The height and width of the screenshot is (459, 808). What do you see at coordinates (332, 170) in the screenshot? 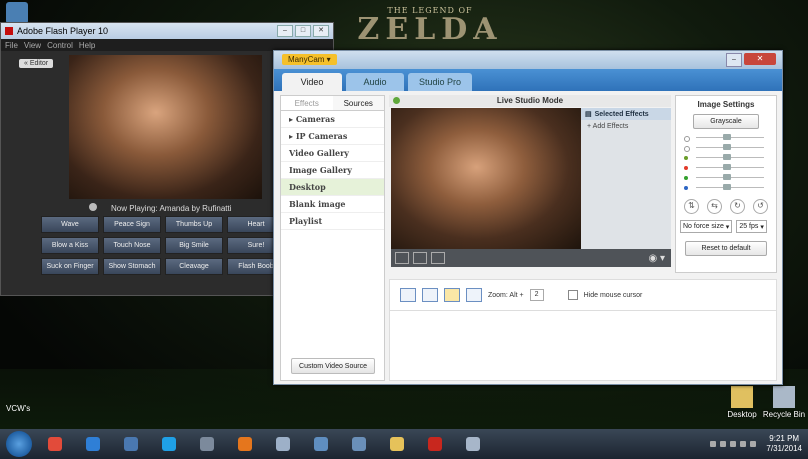
I see `source-item-image-gallery: Image Gallery` at bounding box center [332, 170].